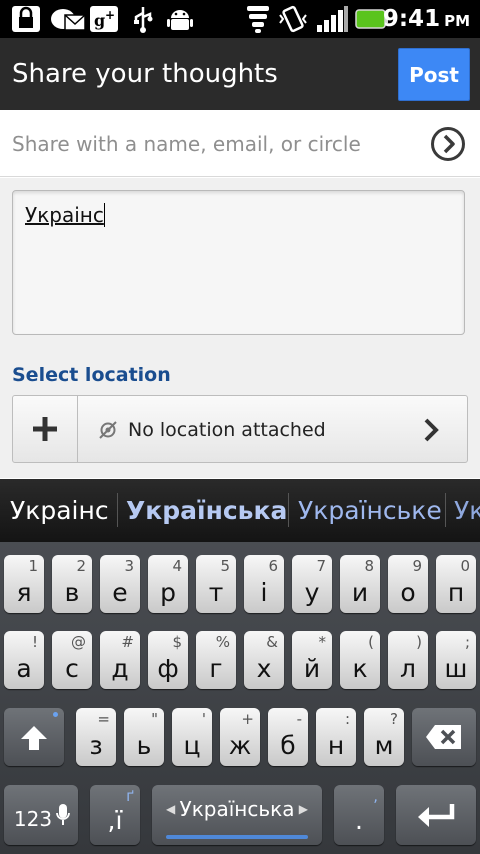 The height and width of the screenshot is (854, 480). Describe the element at coordinates (359, 820) in the screenshot. I see `period-key-label: .` at that location.